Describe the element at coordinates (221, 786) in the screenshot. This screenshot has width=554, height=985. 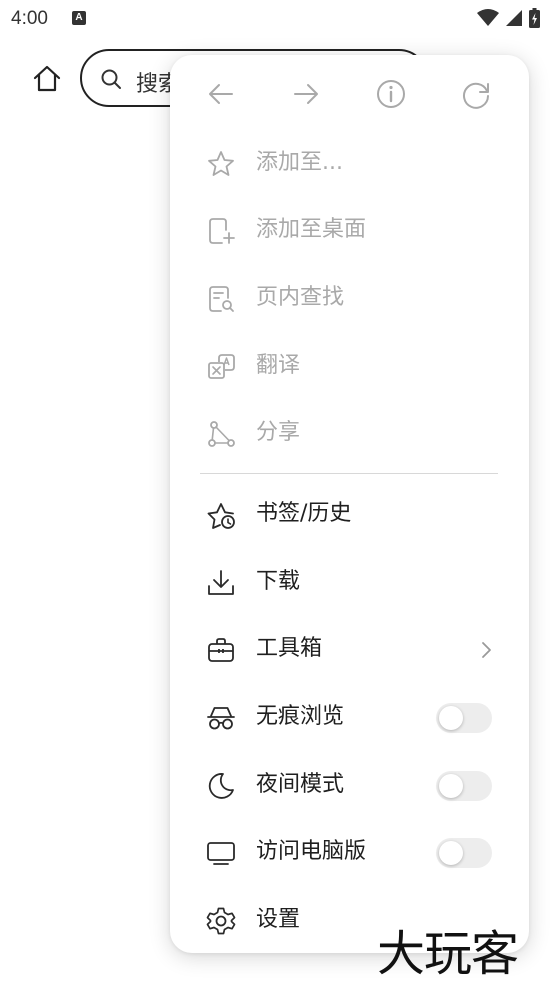
I see `moon-icon` at that location.